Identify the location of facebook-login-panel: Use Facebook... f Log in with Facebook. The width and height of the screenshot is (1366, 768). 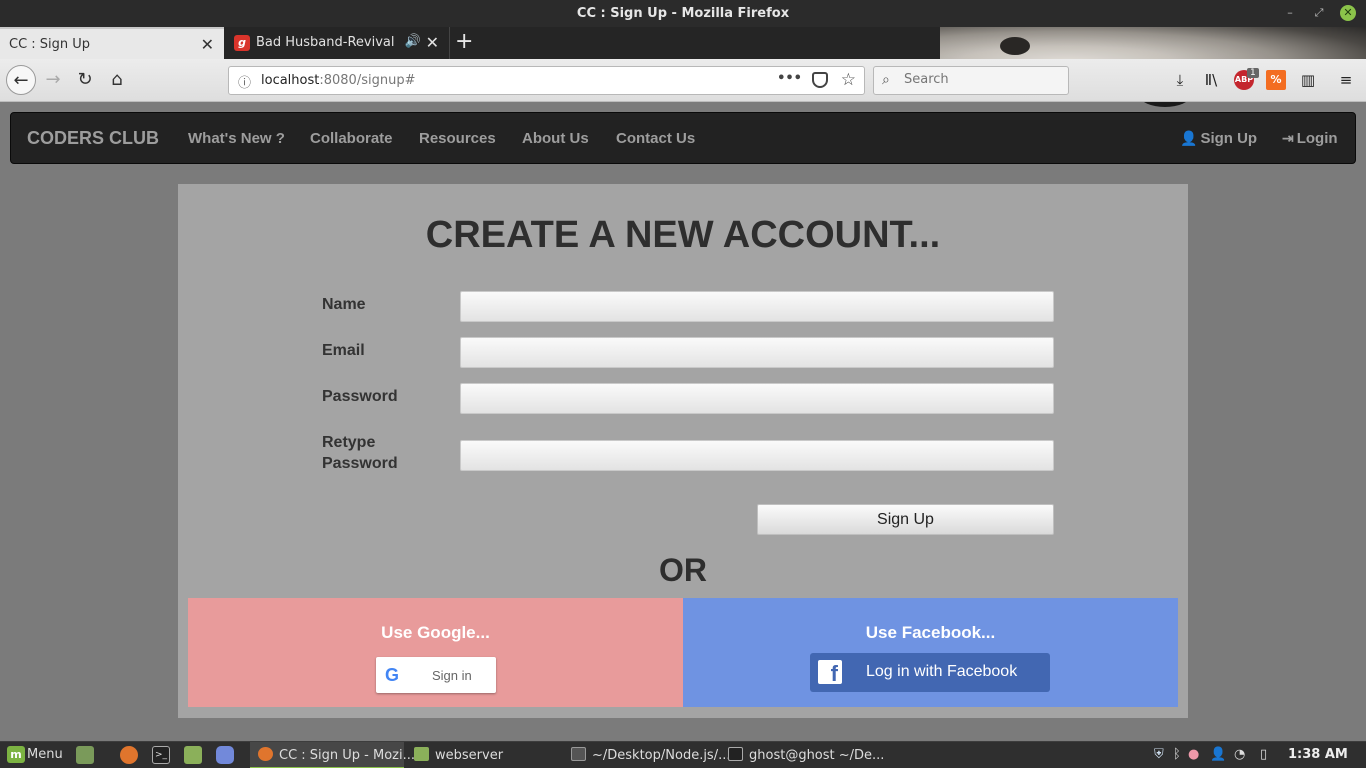
(930, 652).